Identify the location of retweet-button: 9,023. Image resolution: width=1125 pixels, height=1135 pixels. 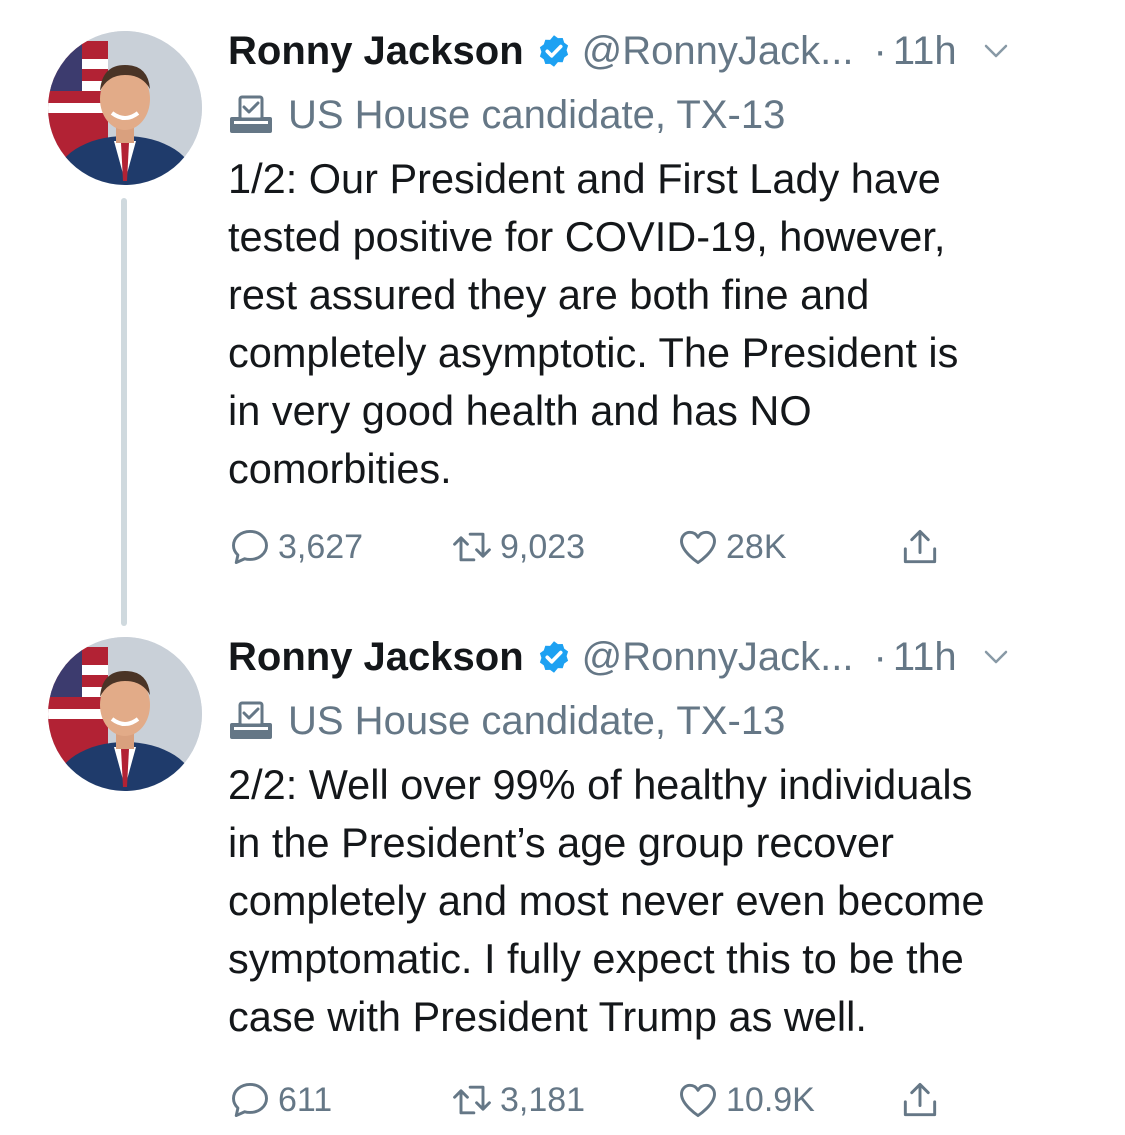
(517, 547).